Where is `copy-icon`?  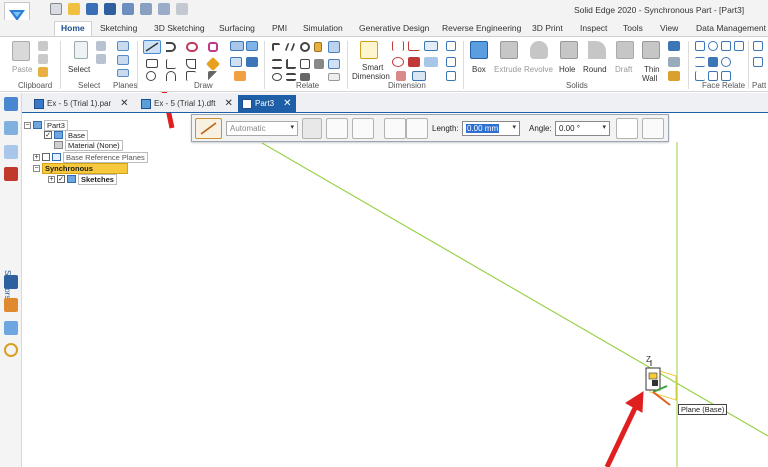 copy-icon is located at coordinates (43, 59).